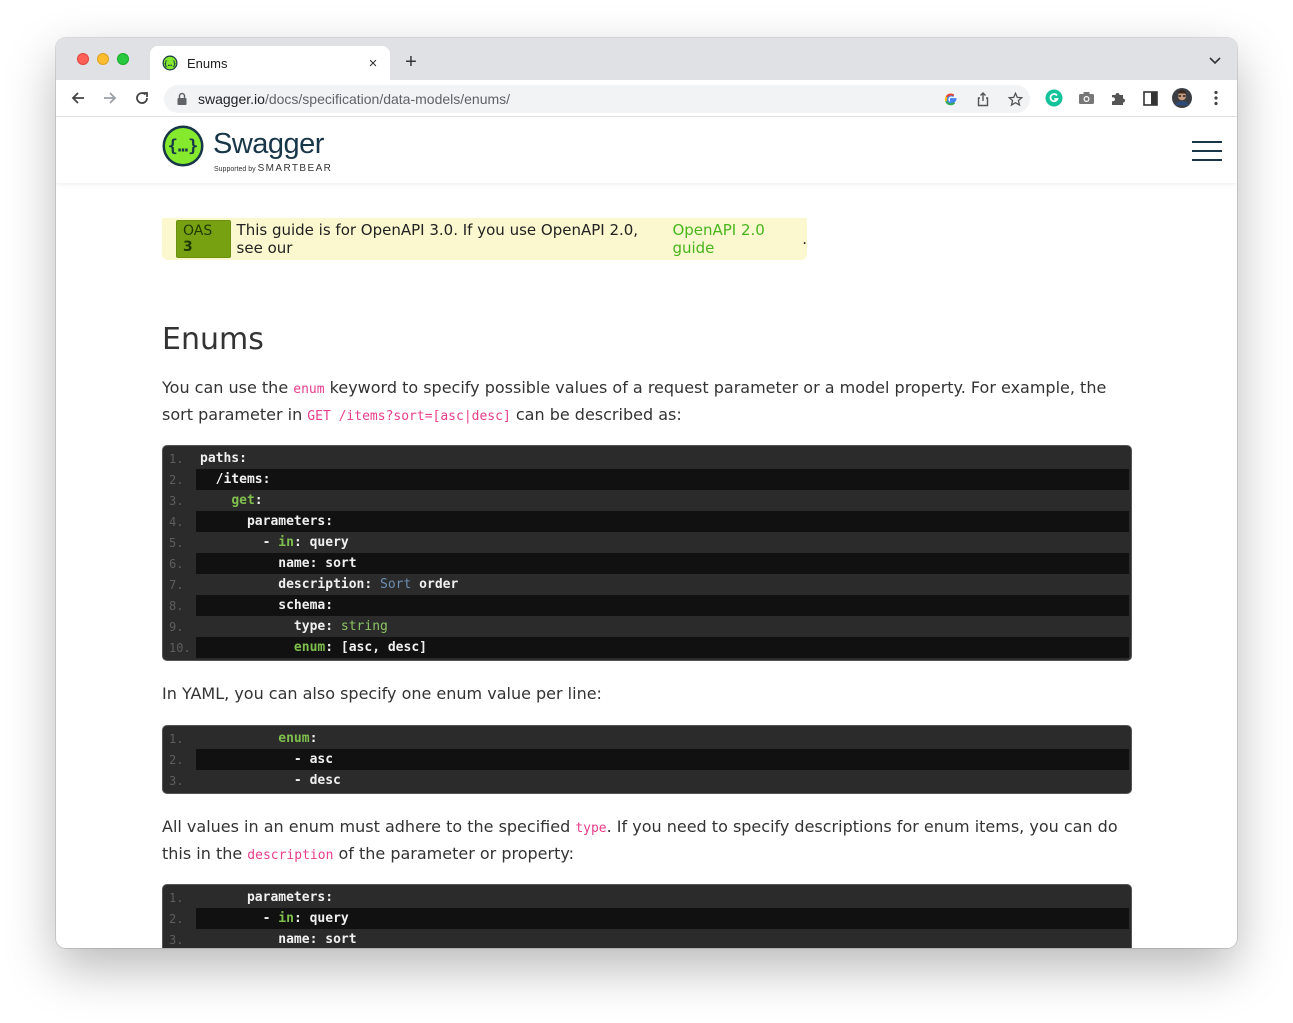 The image size is (1293, 1023). I want to click on notice-suffix: ., so click(804, 239).